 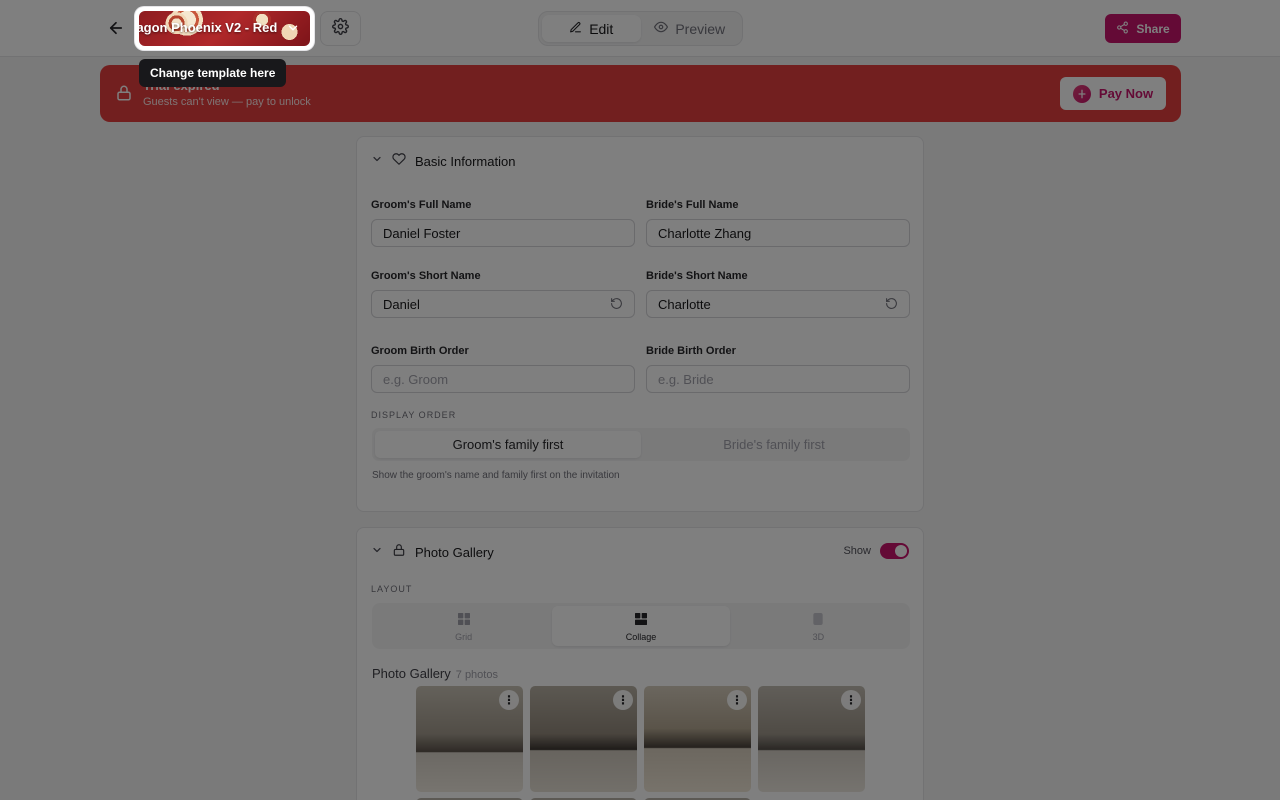 What do you see at coordinates (503, 304) in the screenshot?
I see `groom-short-name-field: Daniel` at bounding box center [503, 304].